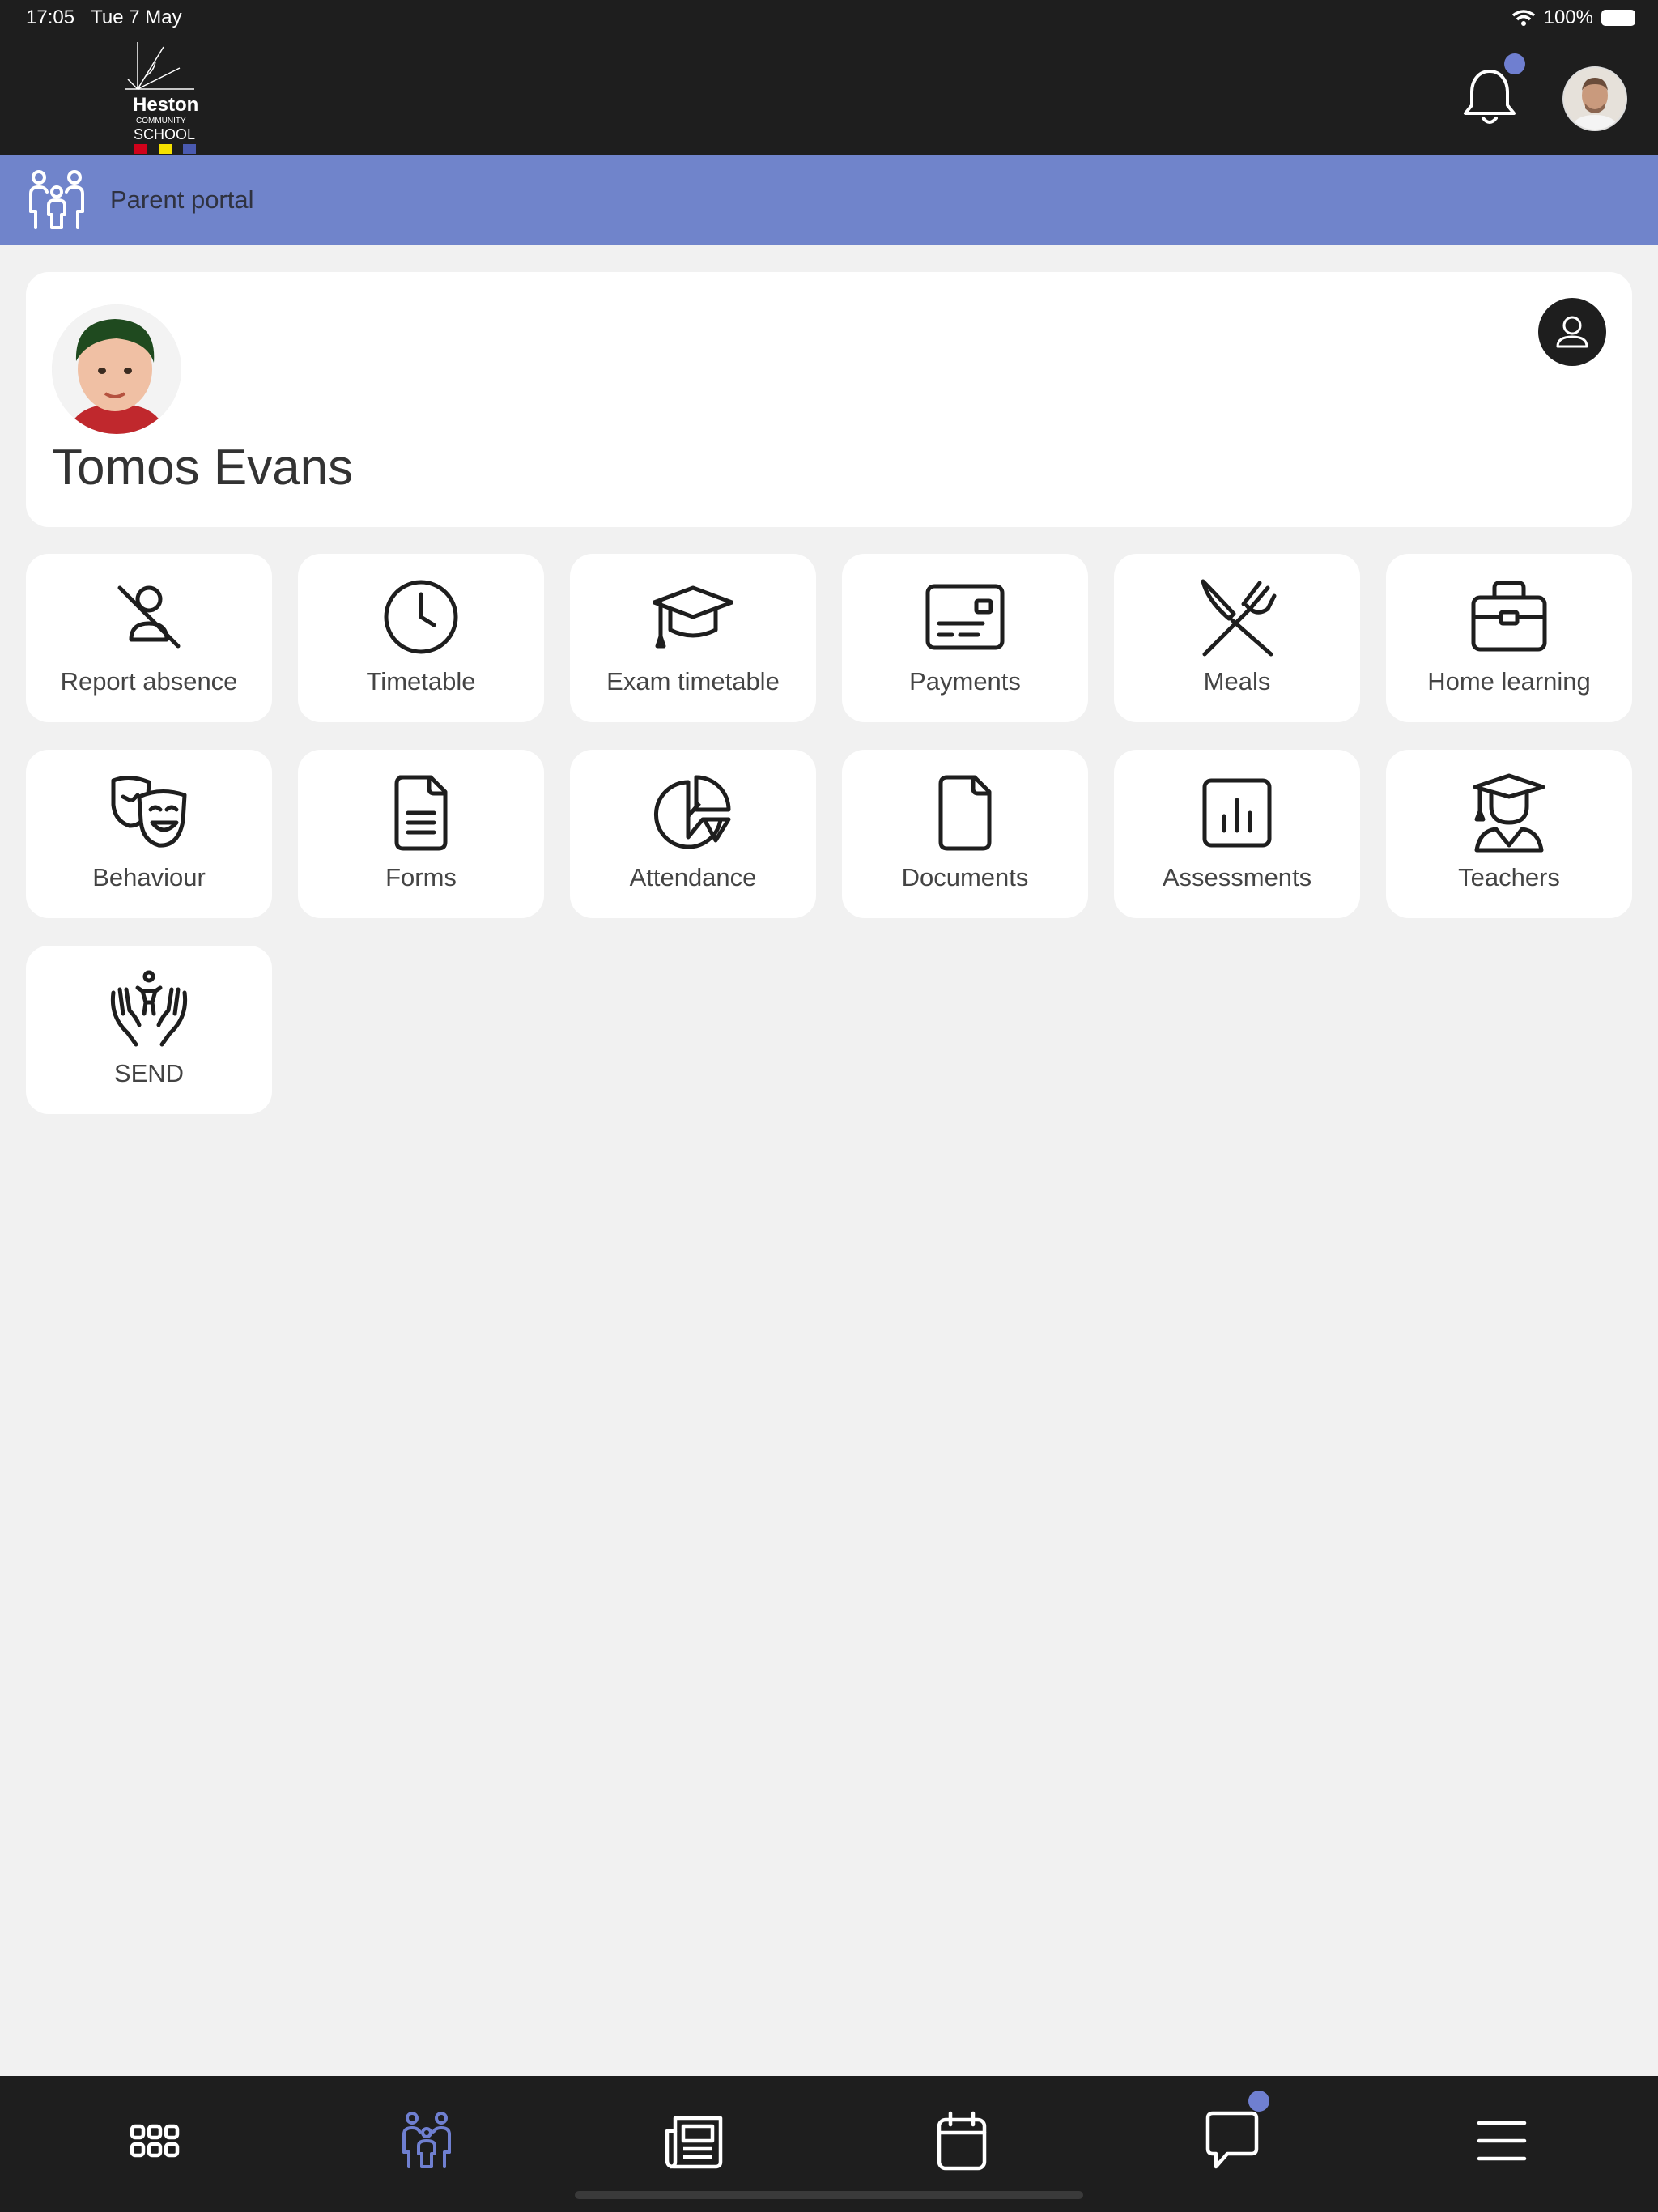  I want to click on portal-banner: Parent portal, so click(829, 200).